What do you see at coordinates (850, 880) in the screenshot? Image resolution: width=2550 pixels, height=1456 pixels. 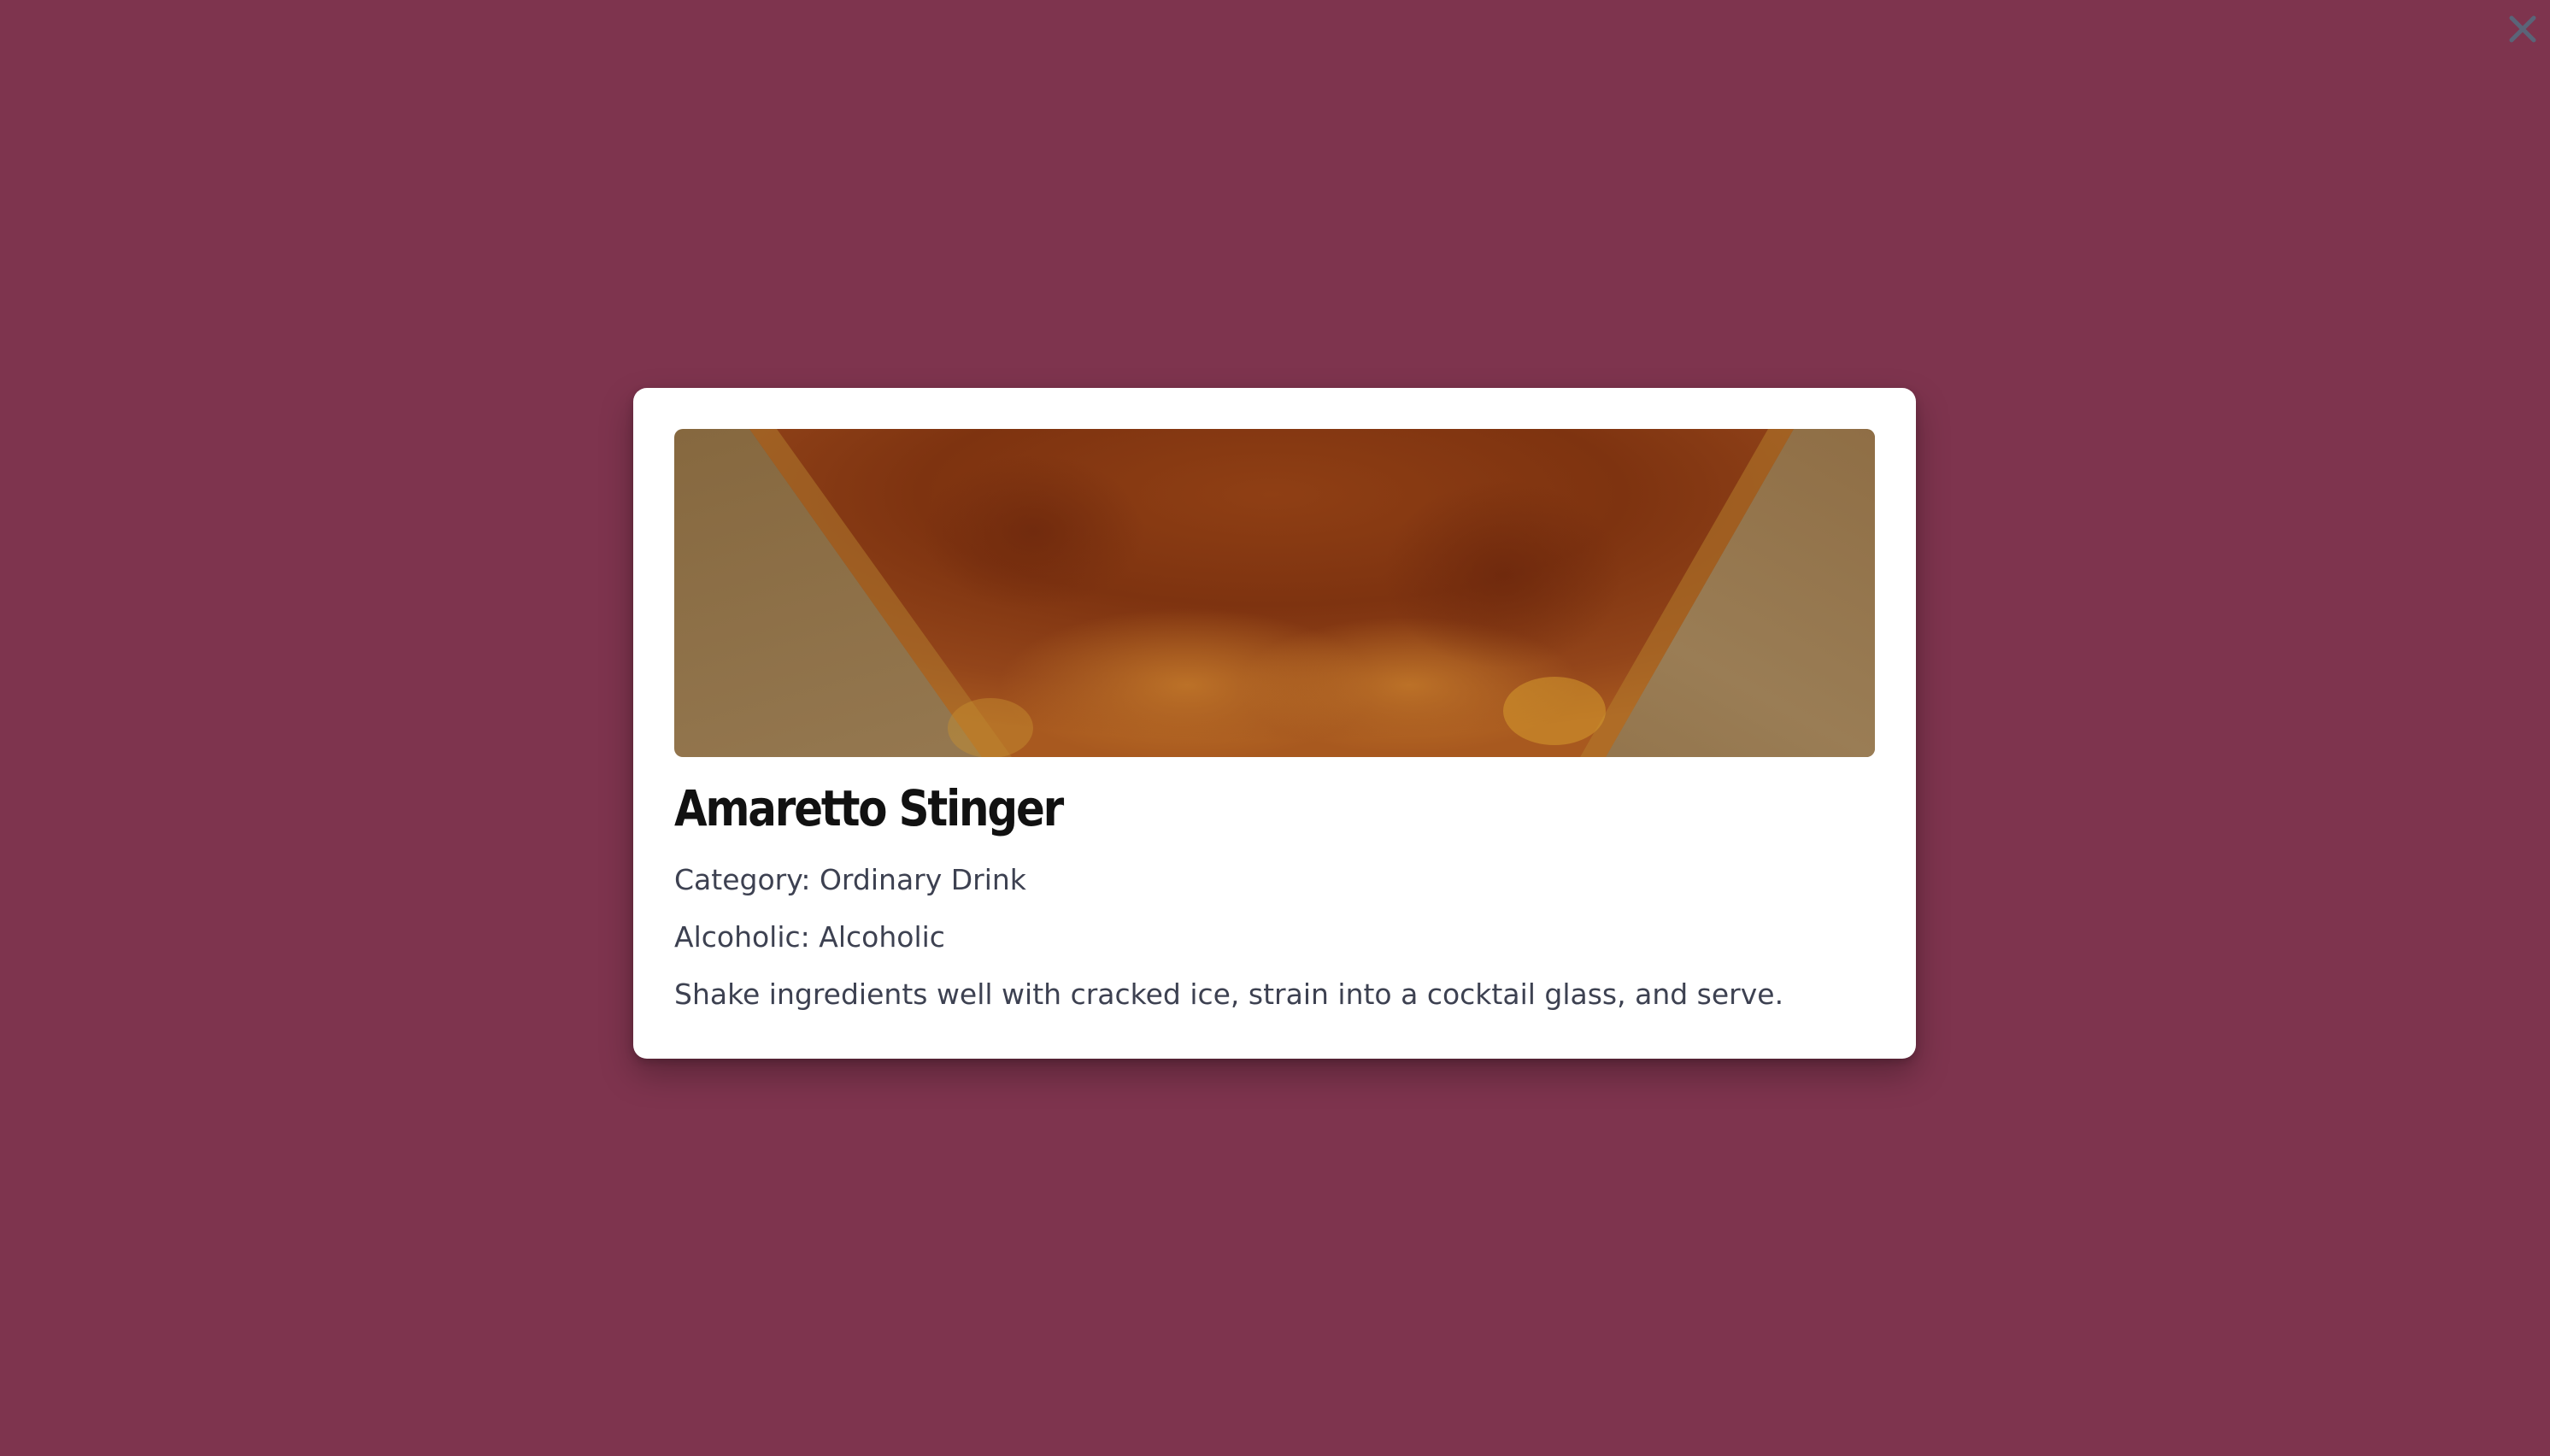 I see `drink-category: Category: Ordinary Drink` at bounding box center [850, 880].